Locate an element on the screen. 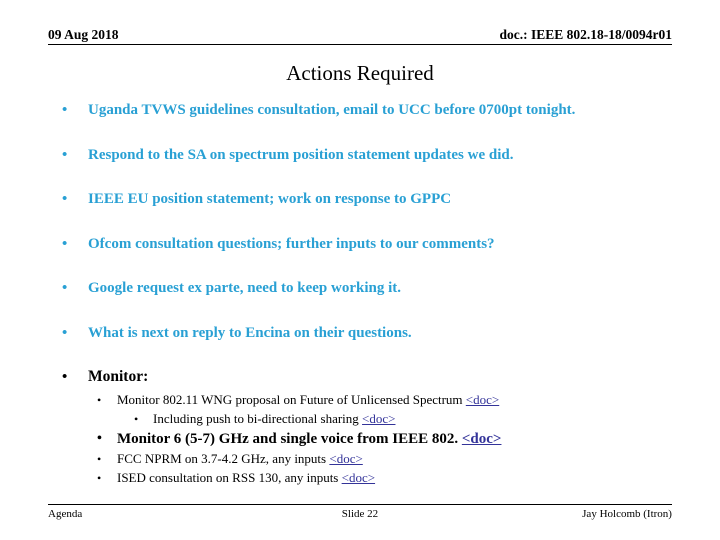 The height and width of the screenshot is (540, 720). bullet-text: Monitor: is located at coordinates (118, 376).